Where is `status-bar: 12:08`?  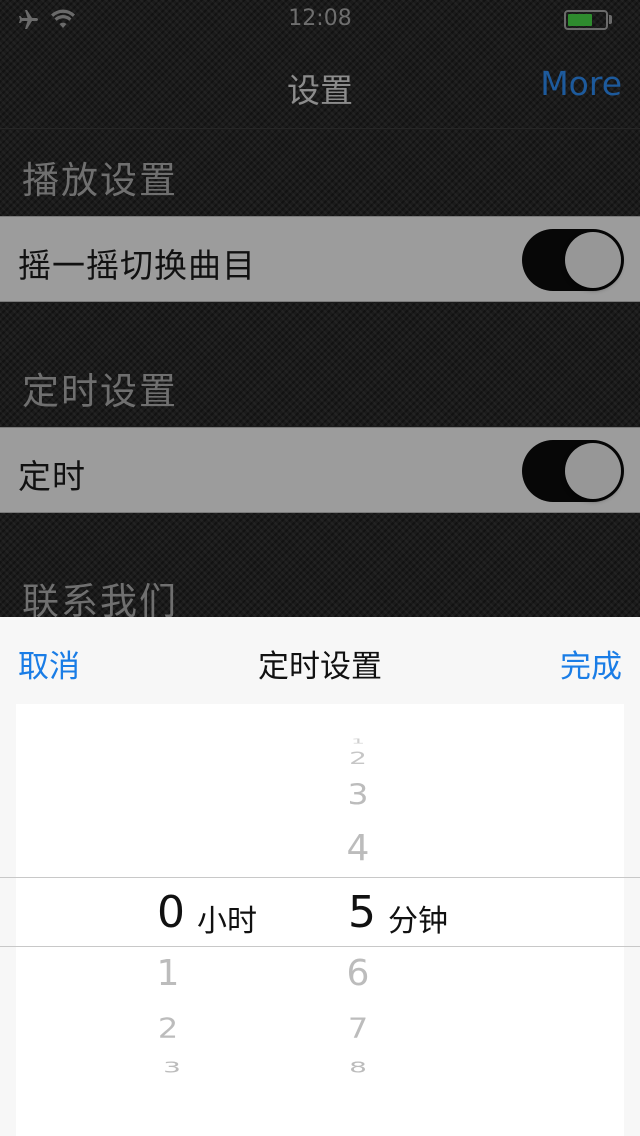 status-bar: 12:08 is located at coordinates (320, 20).